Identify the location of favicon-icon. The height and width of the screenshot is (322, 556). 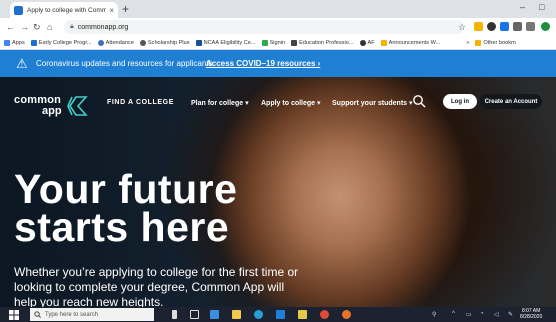
(18, 10).